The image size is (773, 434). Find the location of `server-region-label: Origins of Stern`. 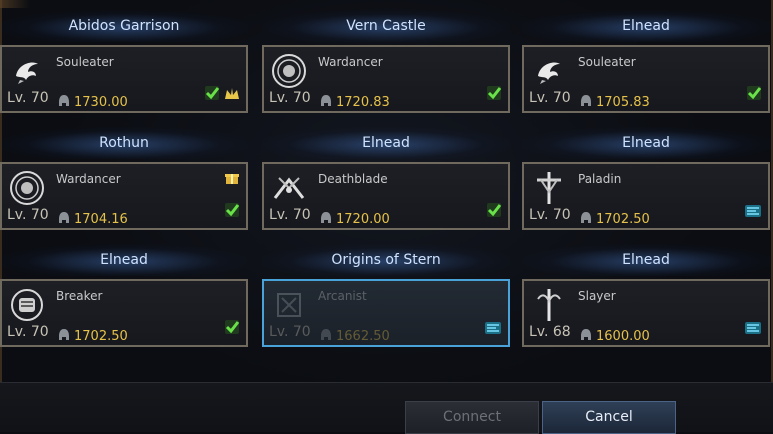

server-region-label: Origins of Stern is located at coordinates (386, 260).